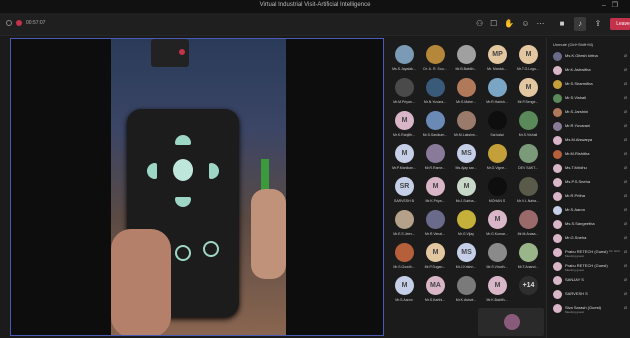 The image size is (630, 338). I want to click on mic-icon: ♪, so click(580, 24).